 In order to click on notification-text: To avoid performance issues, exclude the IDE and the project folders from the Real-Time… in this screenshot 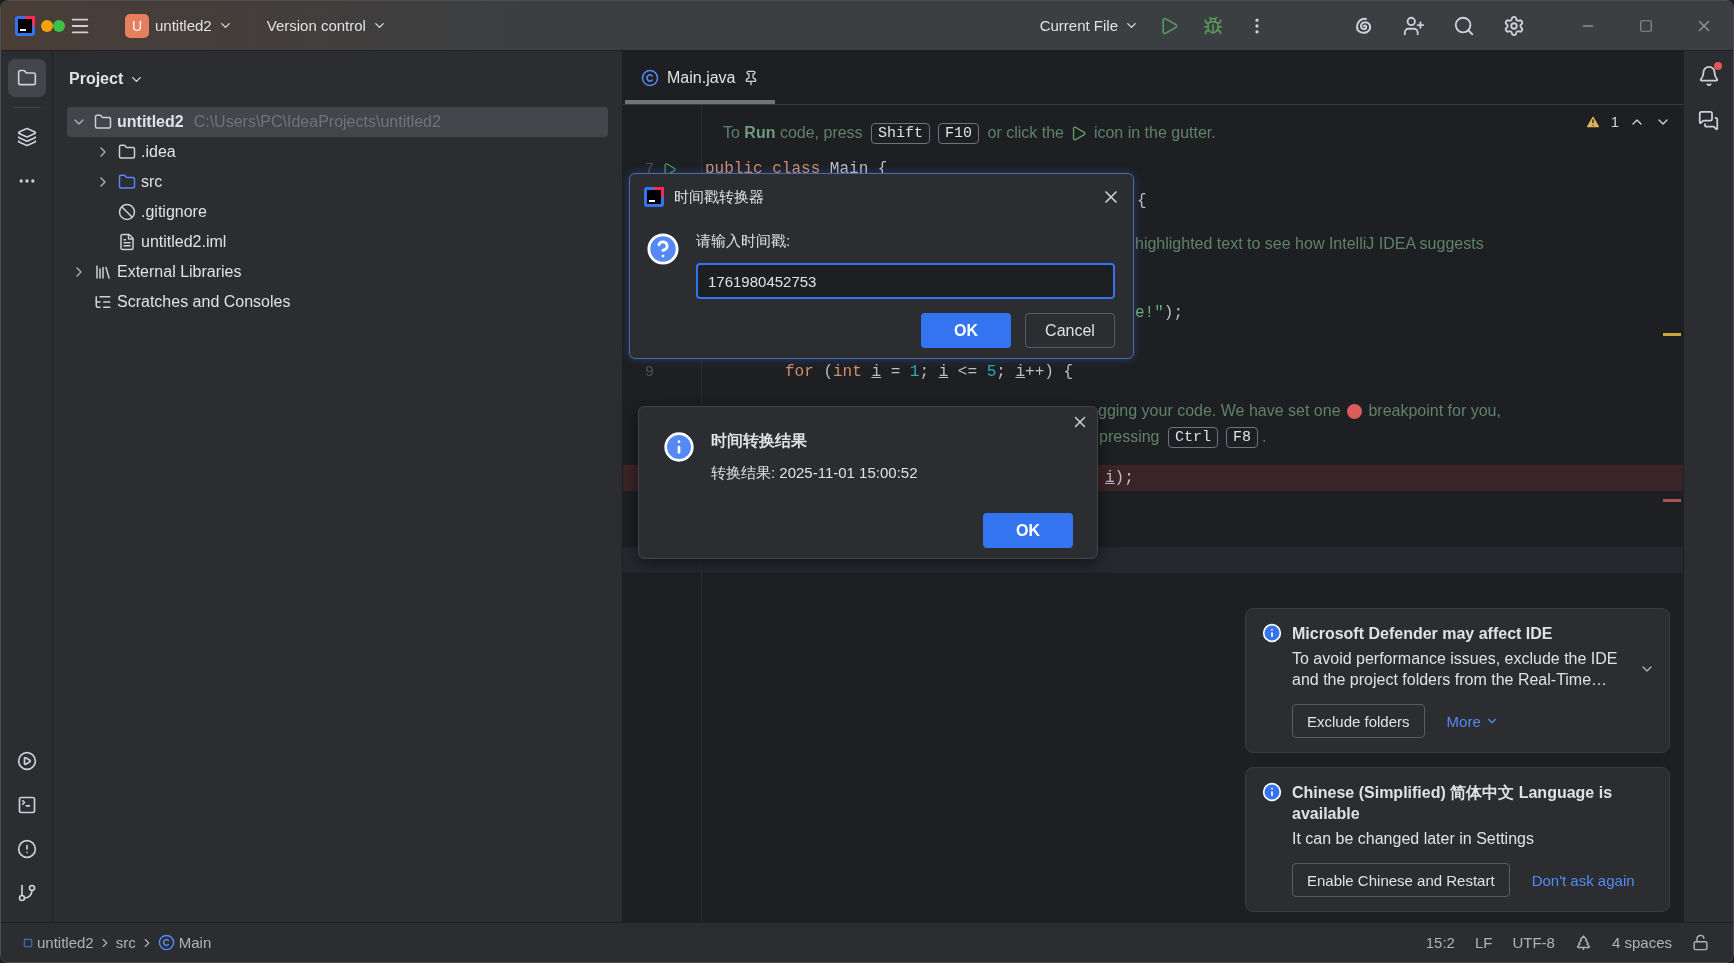, I will do `click(1455, 669)`.